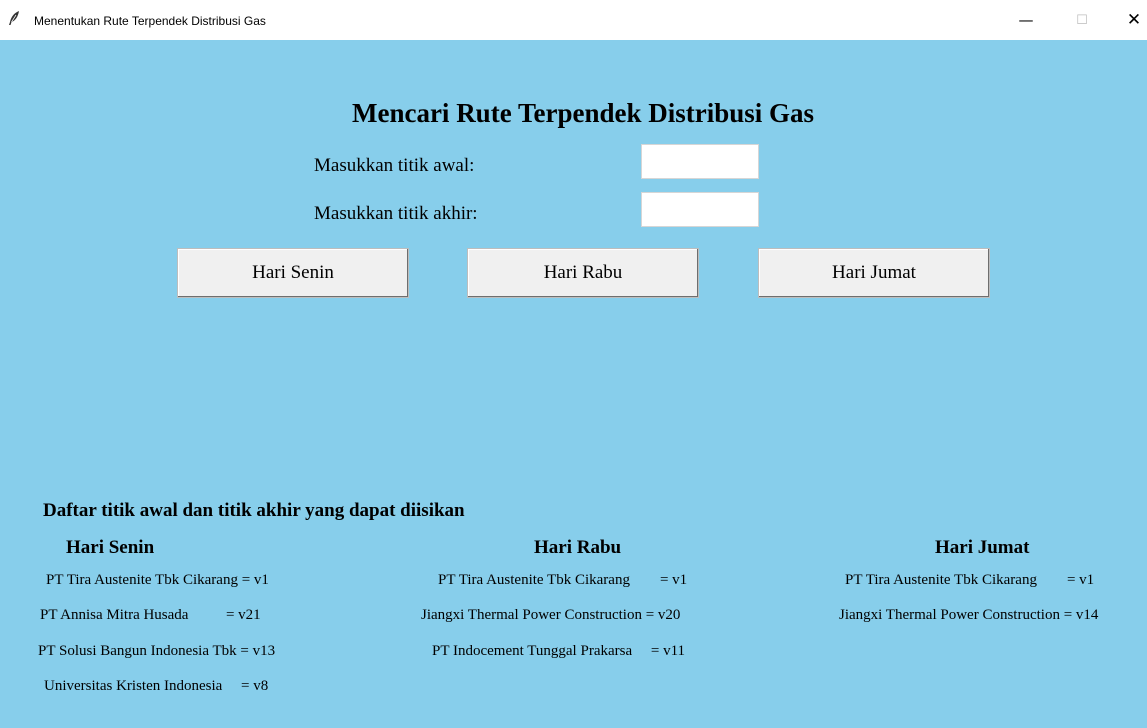 Image resolution: width=1147 pixels, height=728 pixels. I want to click on feather-icon, so click(14, 18).